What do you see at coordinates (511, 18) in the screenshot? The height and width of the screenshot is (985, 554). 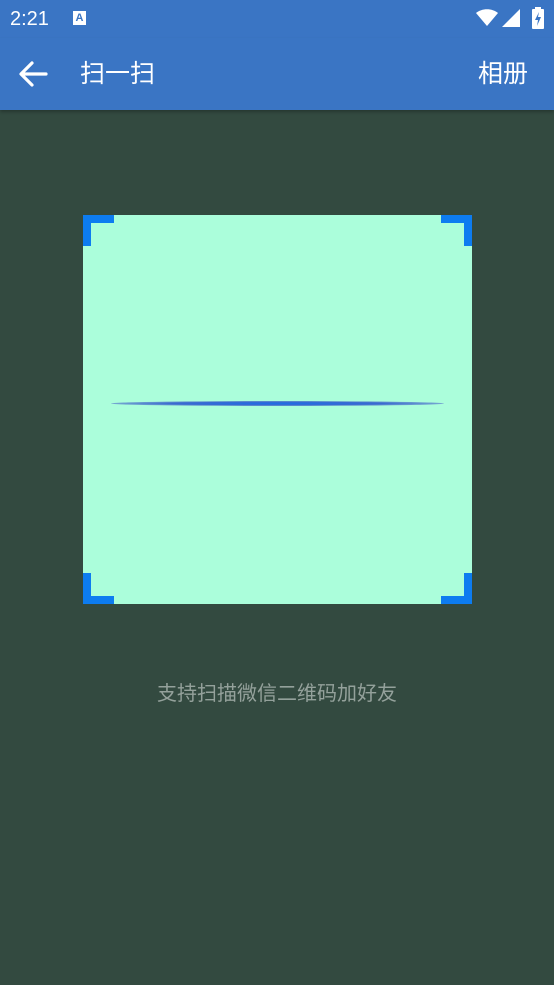 I see `signal-icon` at bounding box center [511, 18].